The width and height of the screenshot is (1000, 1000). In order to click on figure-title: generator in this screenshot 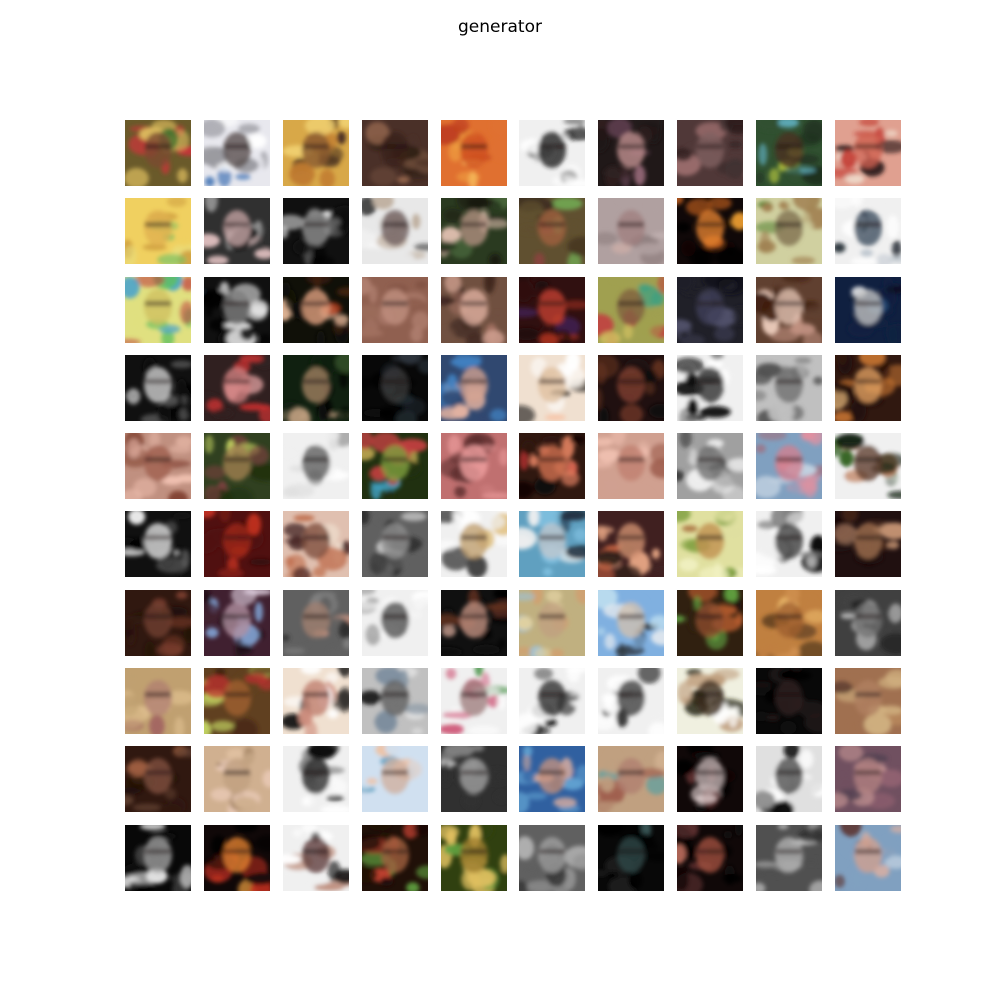, I will do `click(500, 27)`.